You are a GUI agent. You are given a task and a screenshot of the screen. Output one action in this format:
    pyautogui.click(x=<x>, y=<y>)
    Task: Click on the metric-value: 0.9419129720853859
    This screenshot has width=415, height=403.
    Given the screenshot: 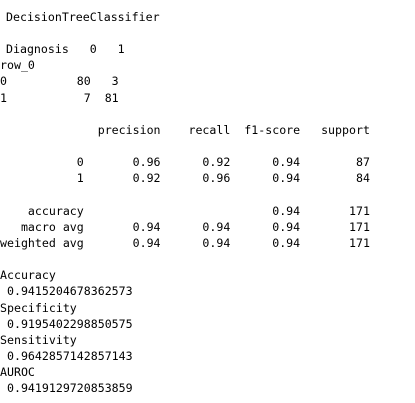 What is the action you would take?
    pyautogui.click(x=66, y=388)
    